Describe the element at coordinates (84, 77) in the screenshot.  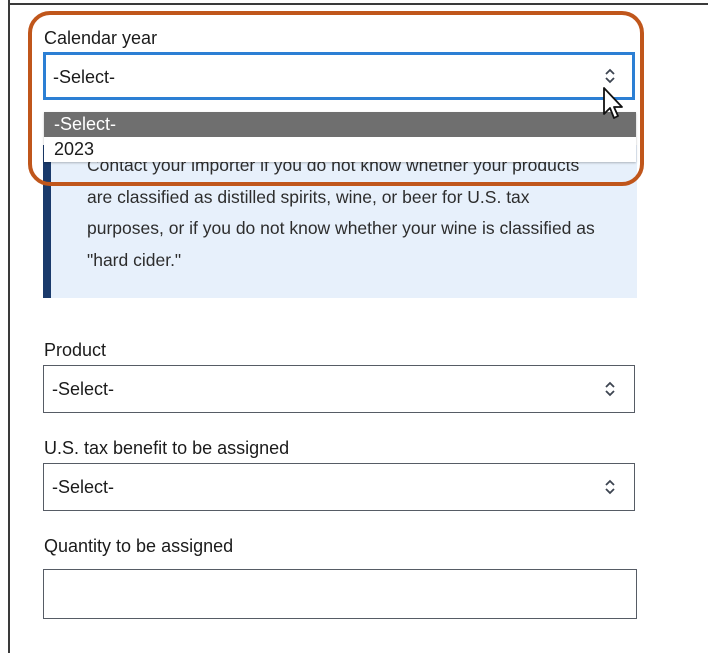
I see `calendar-year-value: -Select-` at that location.